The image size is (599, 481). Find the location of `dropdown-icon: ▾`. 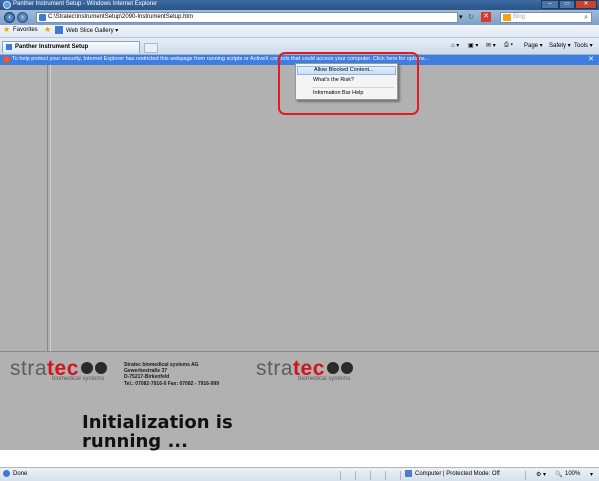

dropdown-icon: ▾ is located at coordinates (461, 17).